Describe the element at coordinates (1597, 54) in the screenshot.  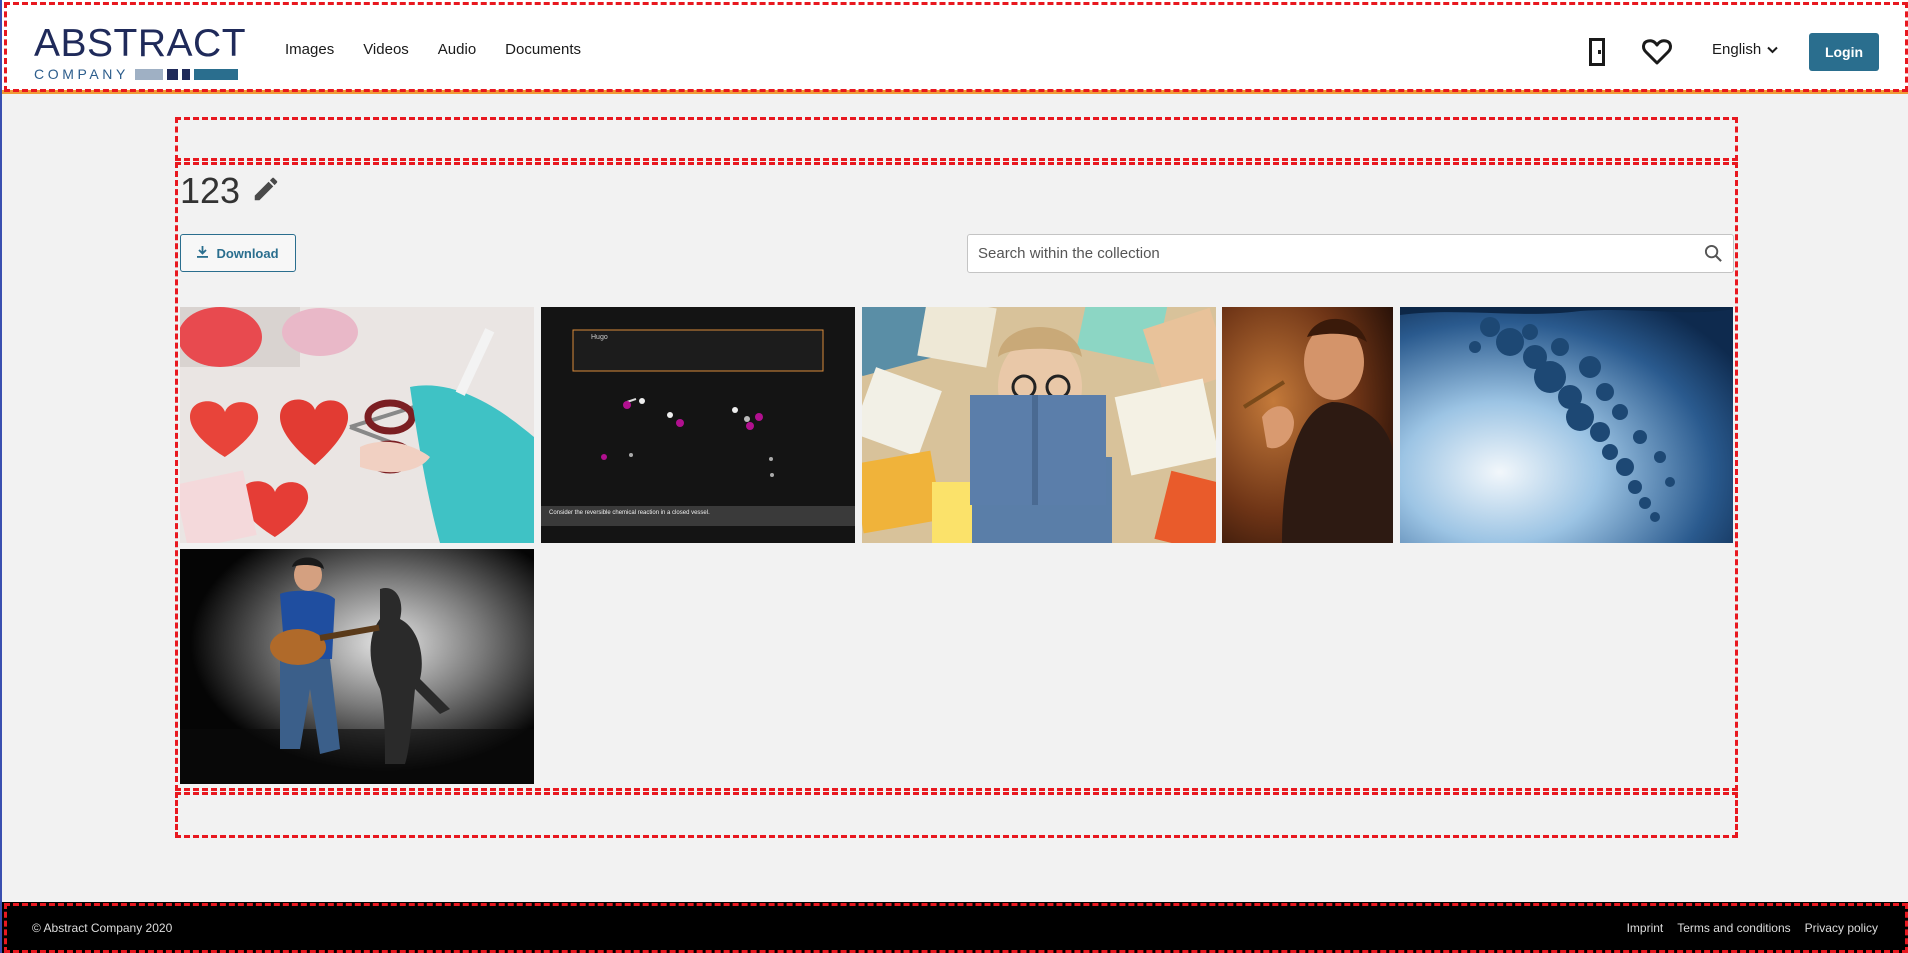
I see `door-icon` at that location.